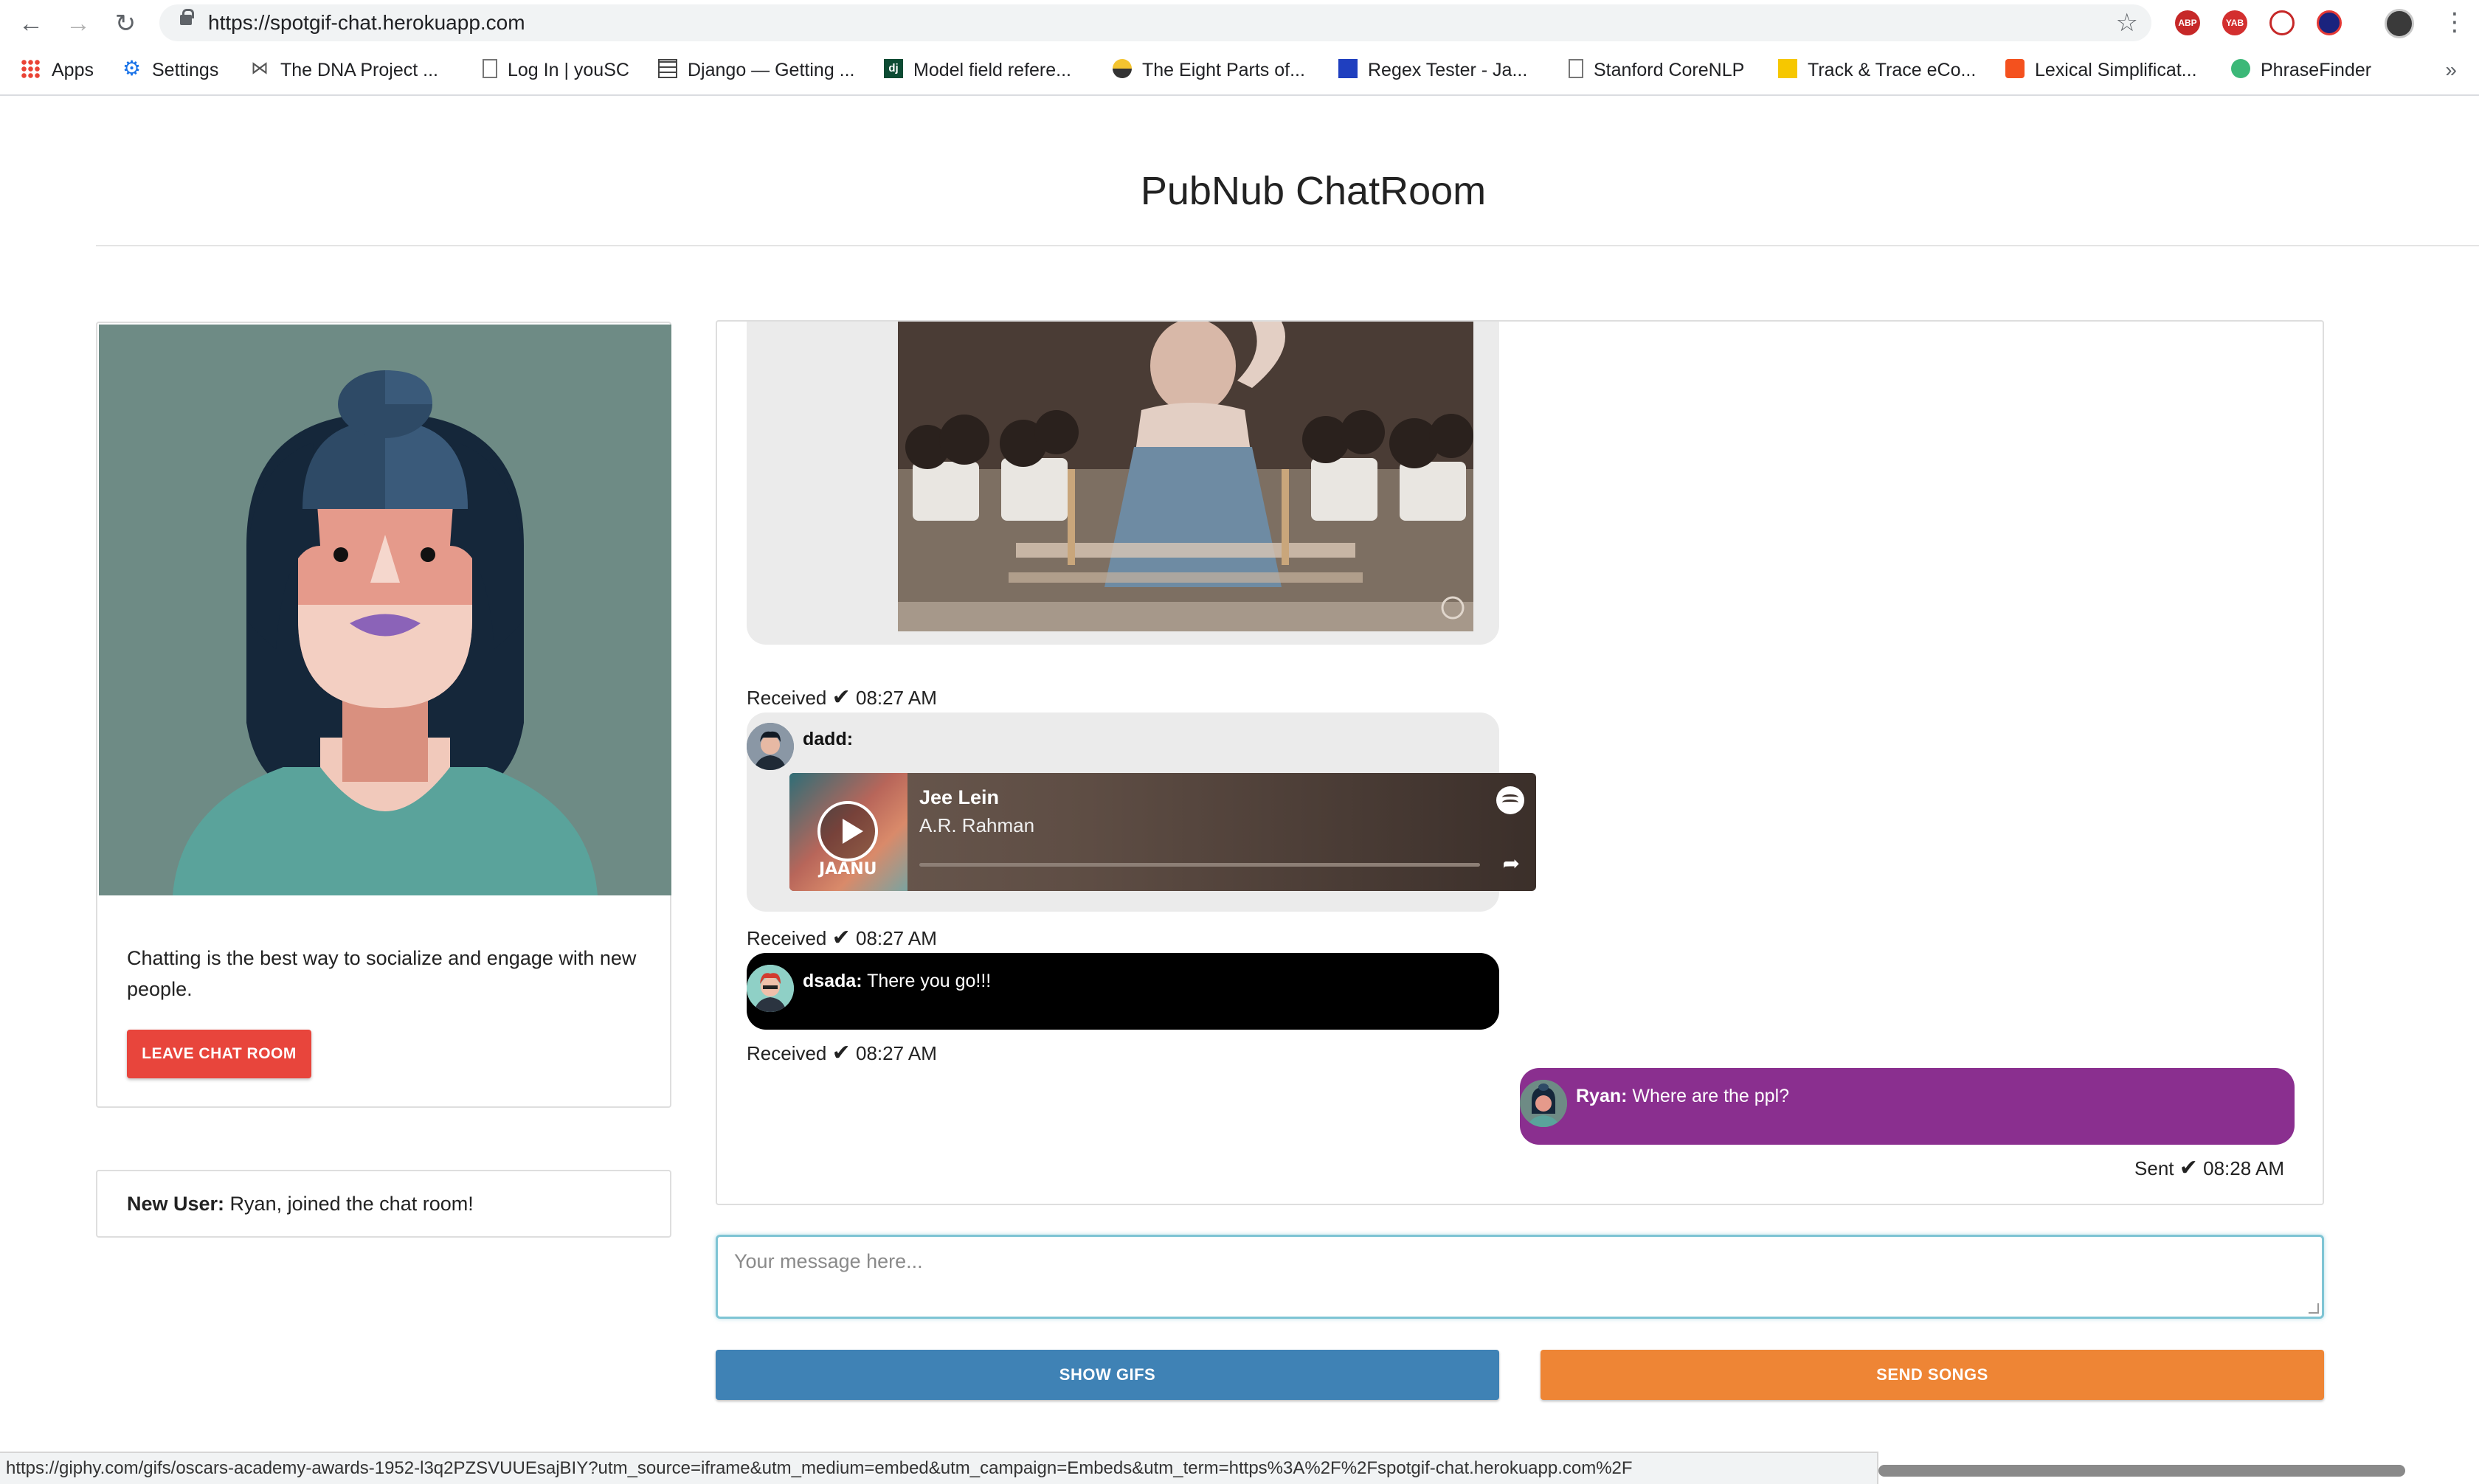  What do you see at coordinates (219, 1054) in the screenshot?
I see `leave-chat-room-button: LEAVE CHAT ROOM` at bounding box center [219, 1054].